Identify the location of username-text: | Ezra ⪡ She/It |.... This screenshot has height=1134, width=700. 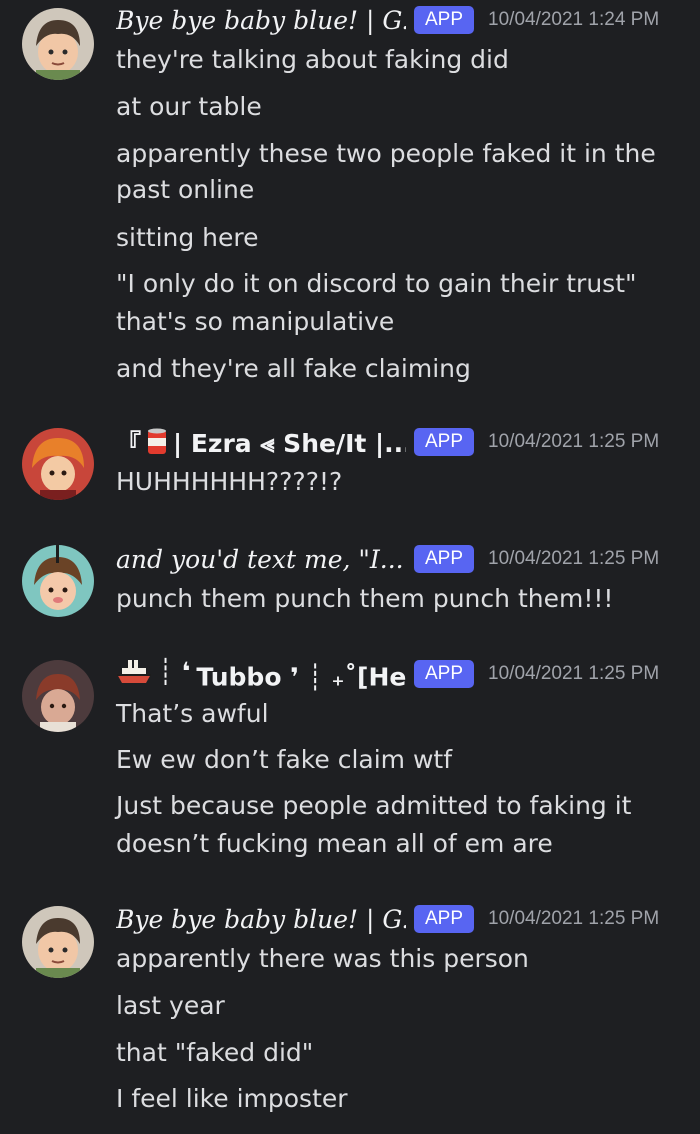
(289, 443).